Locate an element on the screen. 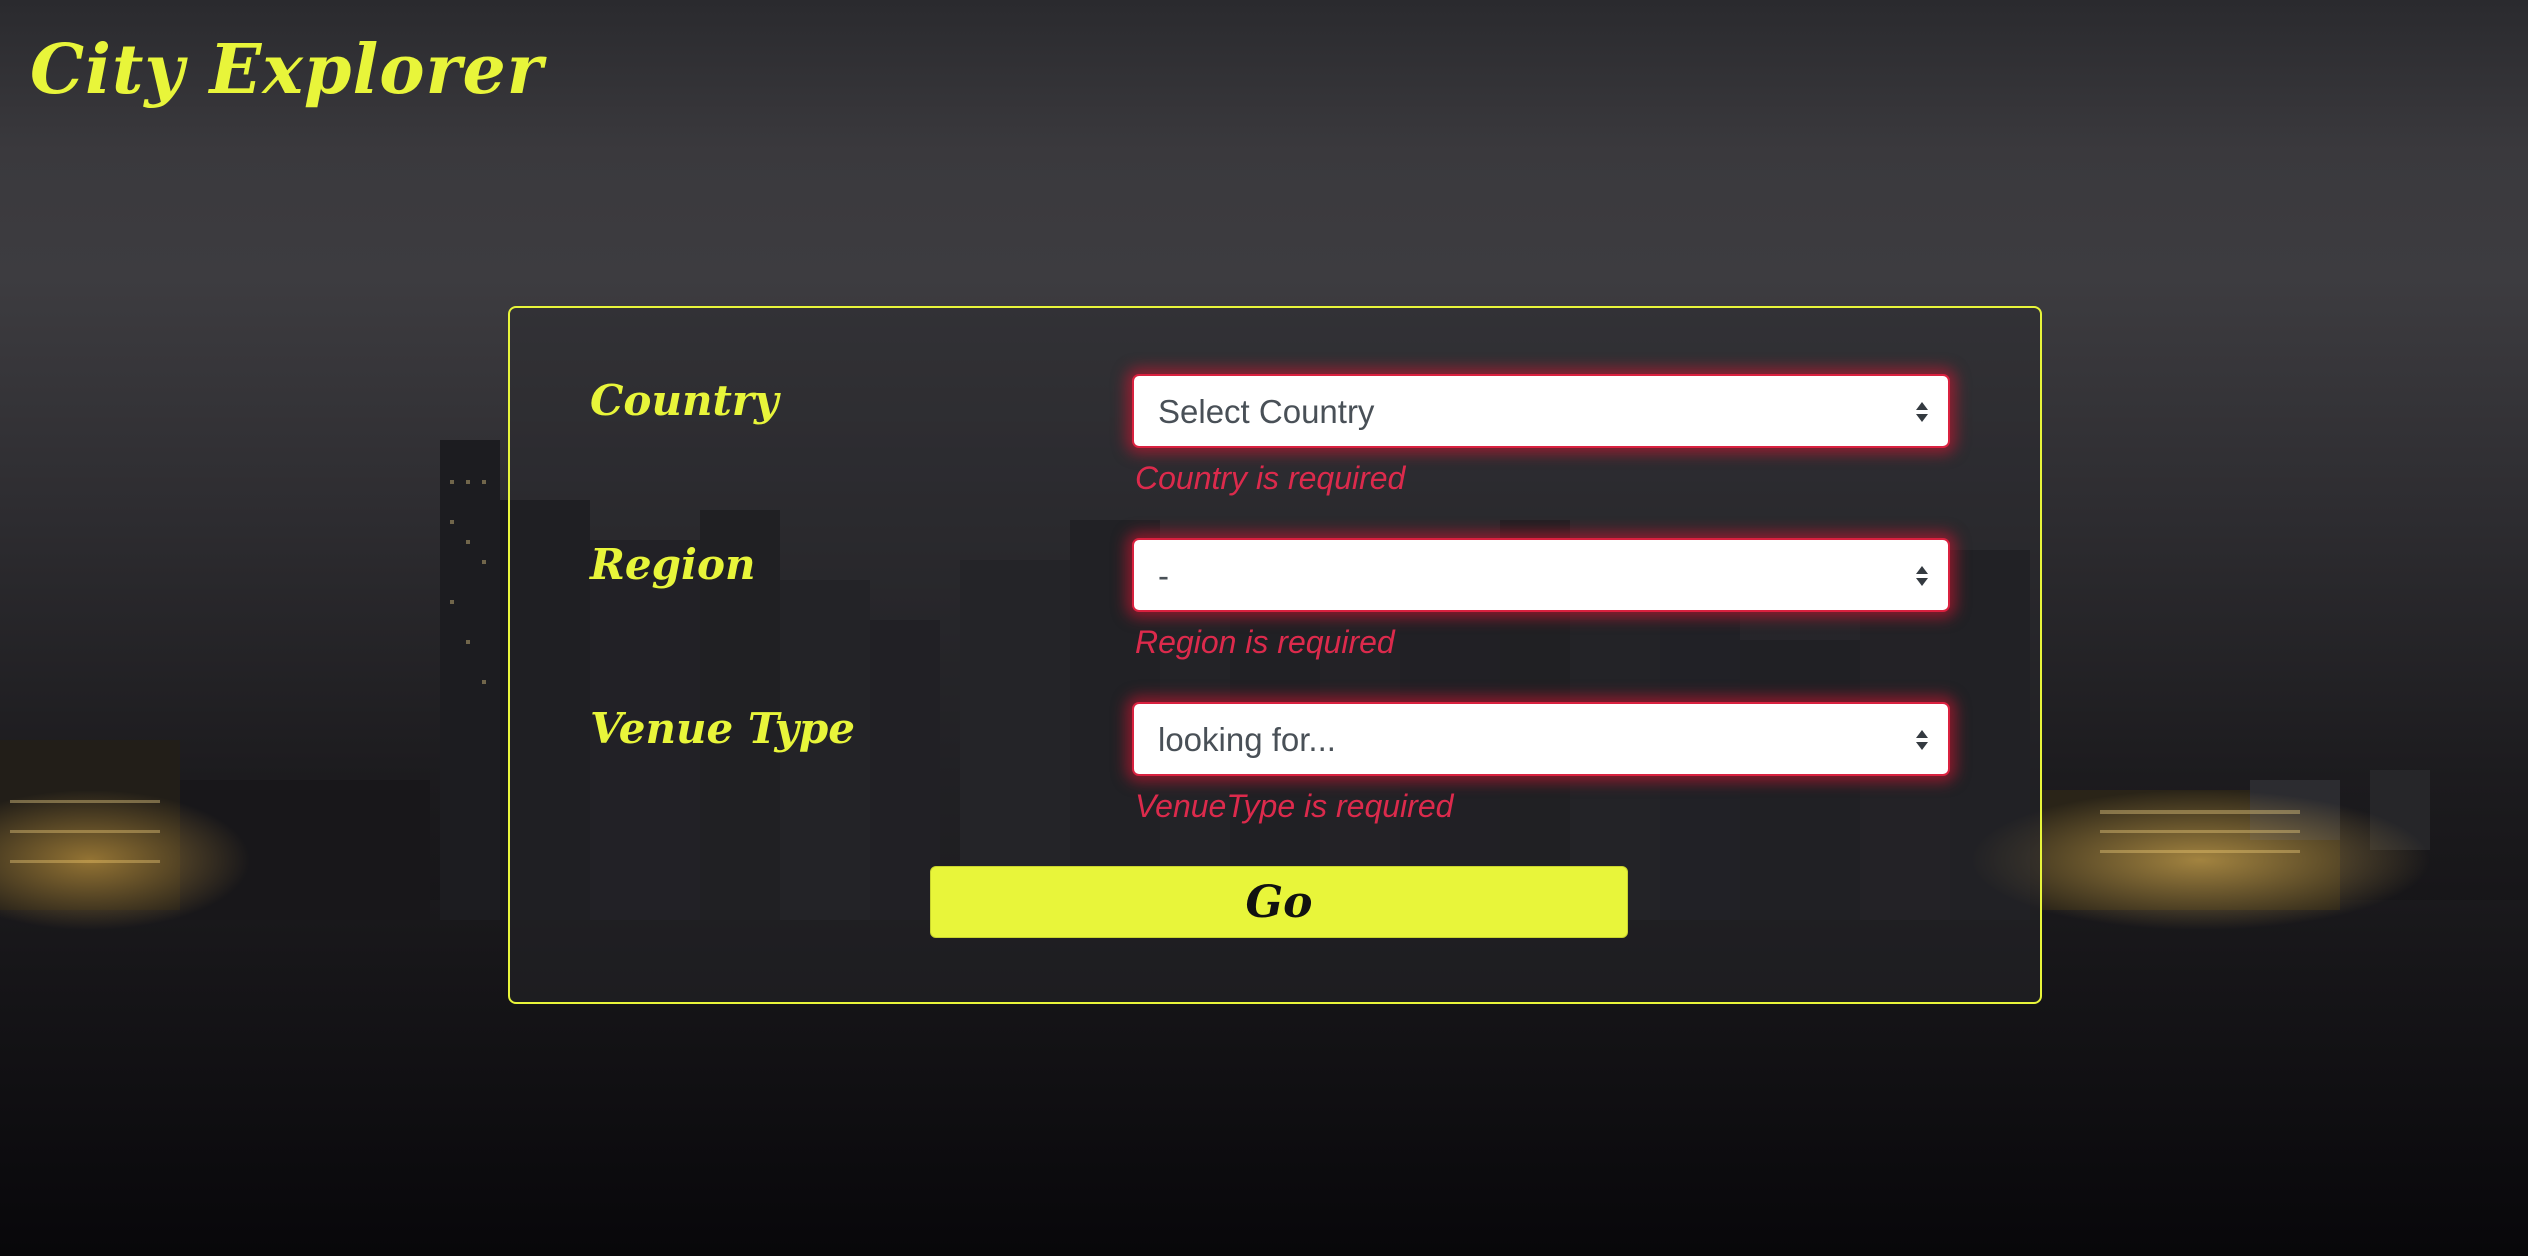 This screenshot has height=1256, width=2528. country-select-value: Select Country is located at coordinates (1266, 411).